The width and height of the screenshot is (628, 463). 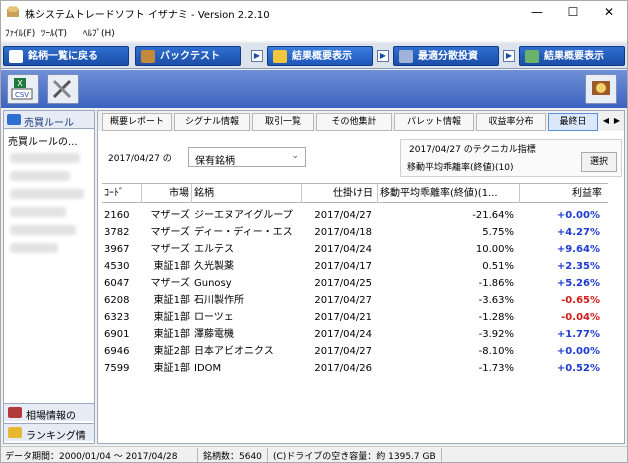 What do you see at coordinates (208, 368) in the screenshot?
I see `cell-name: IDOM` at bounding box center [208, 368].